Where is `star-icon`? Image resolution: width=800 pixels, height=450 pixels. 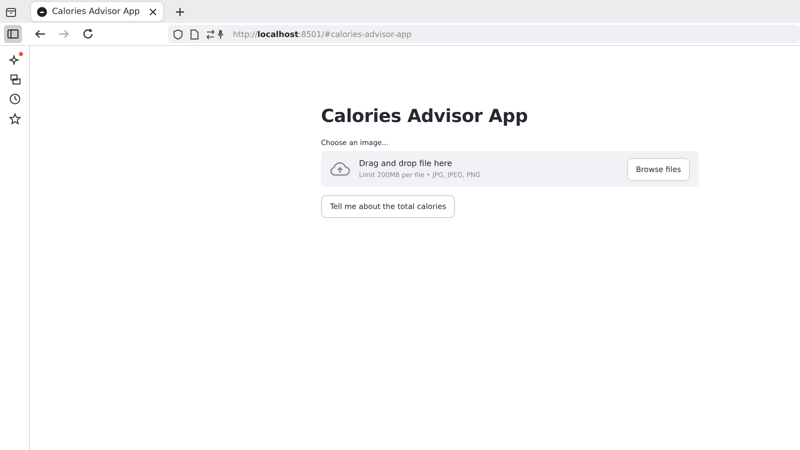
star-icon is located at coordinates (14, 119).